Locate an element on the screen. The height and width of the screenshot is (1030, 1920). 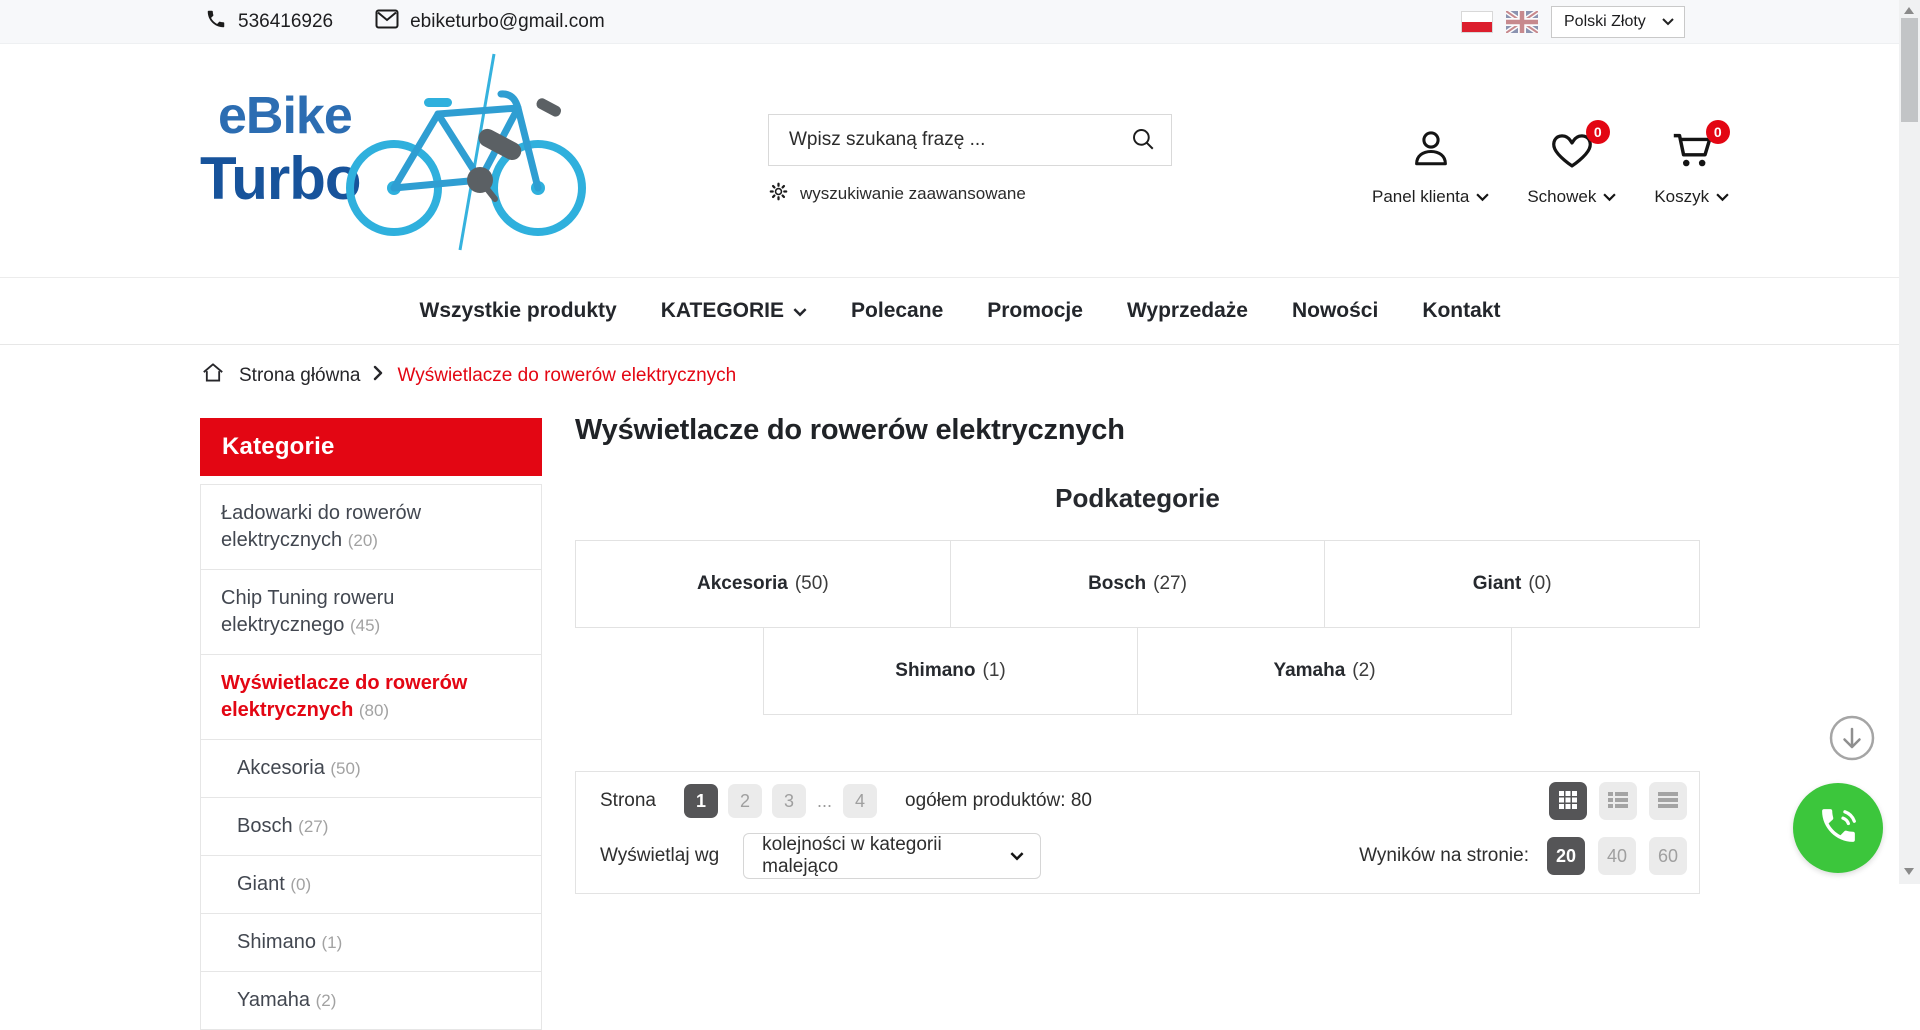
grid-view-button is located at coordinates (1568, 801).